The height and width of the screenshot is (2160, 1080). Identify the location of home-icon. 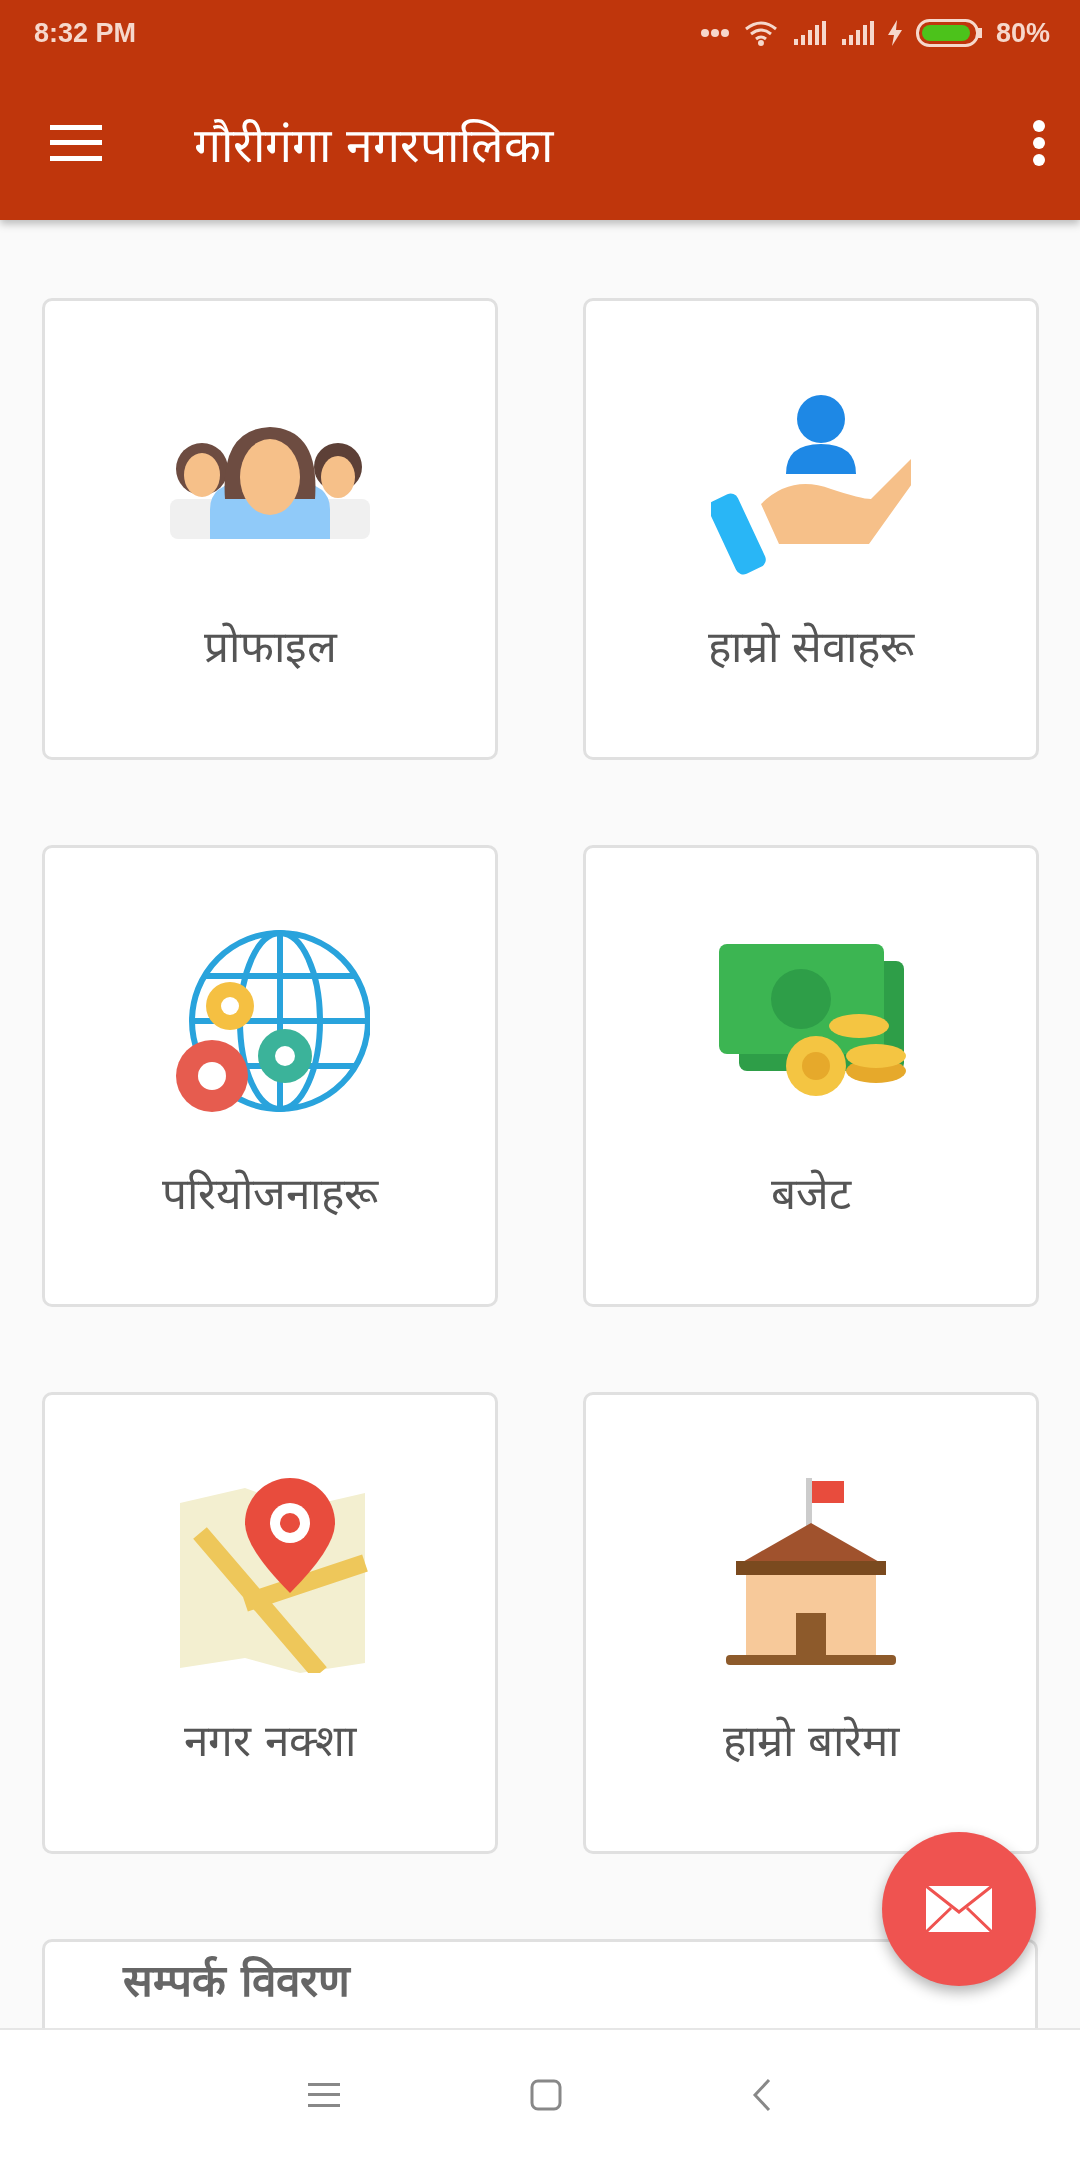
(546, 2095).